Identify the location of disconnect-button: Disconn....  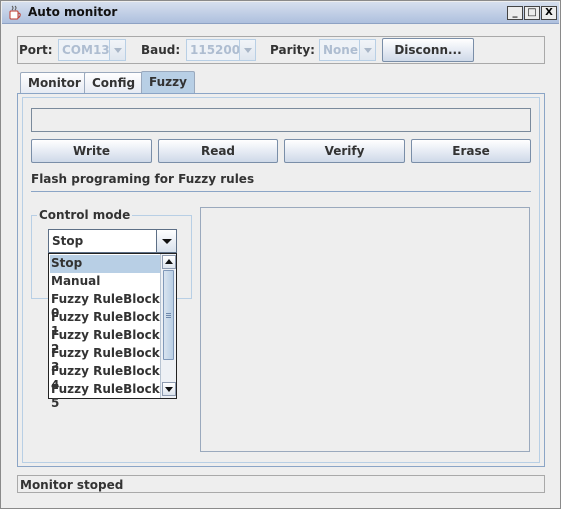
(428, 50).